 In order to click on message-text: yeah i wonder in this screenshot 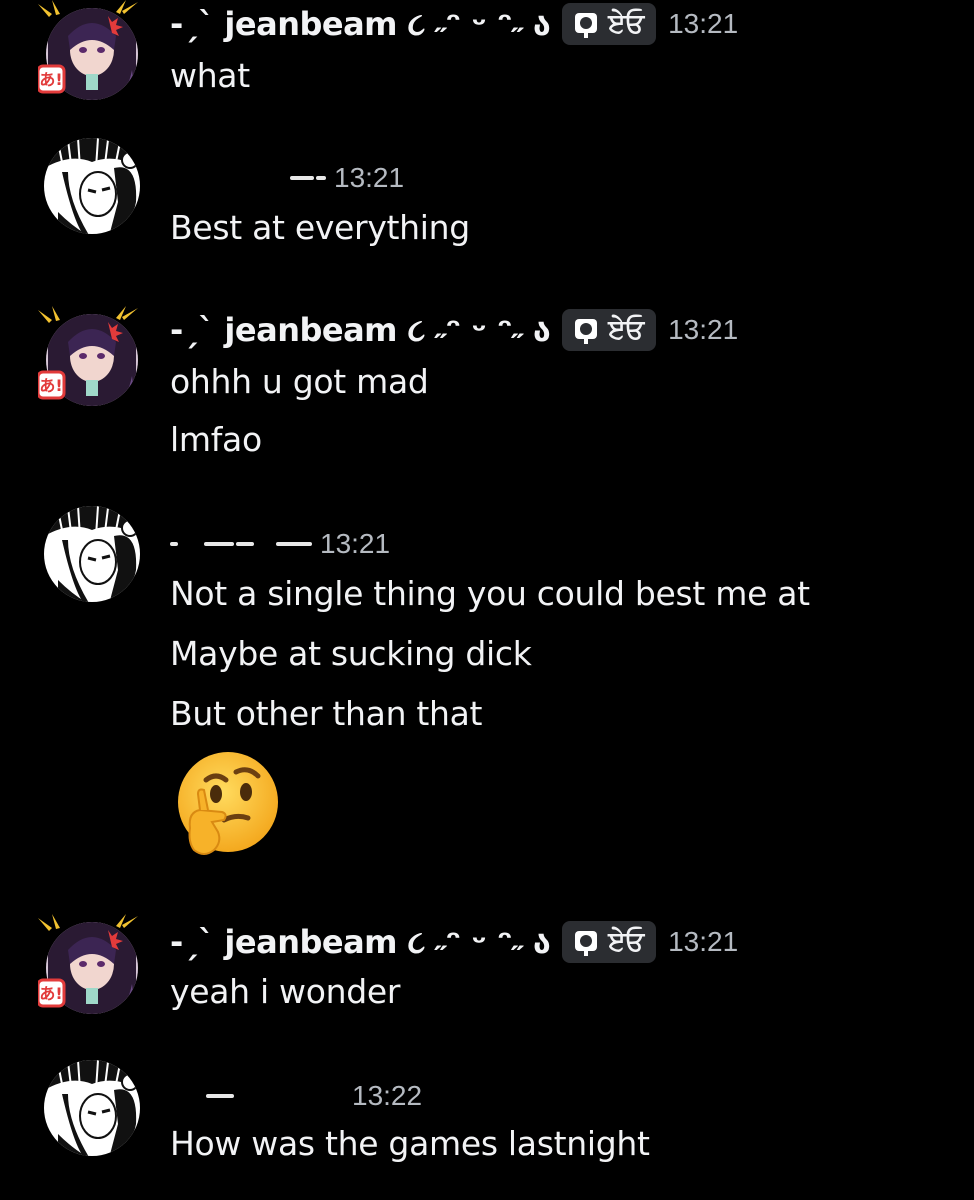, I will do `click(285, 991)`.